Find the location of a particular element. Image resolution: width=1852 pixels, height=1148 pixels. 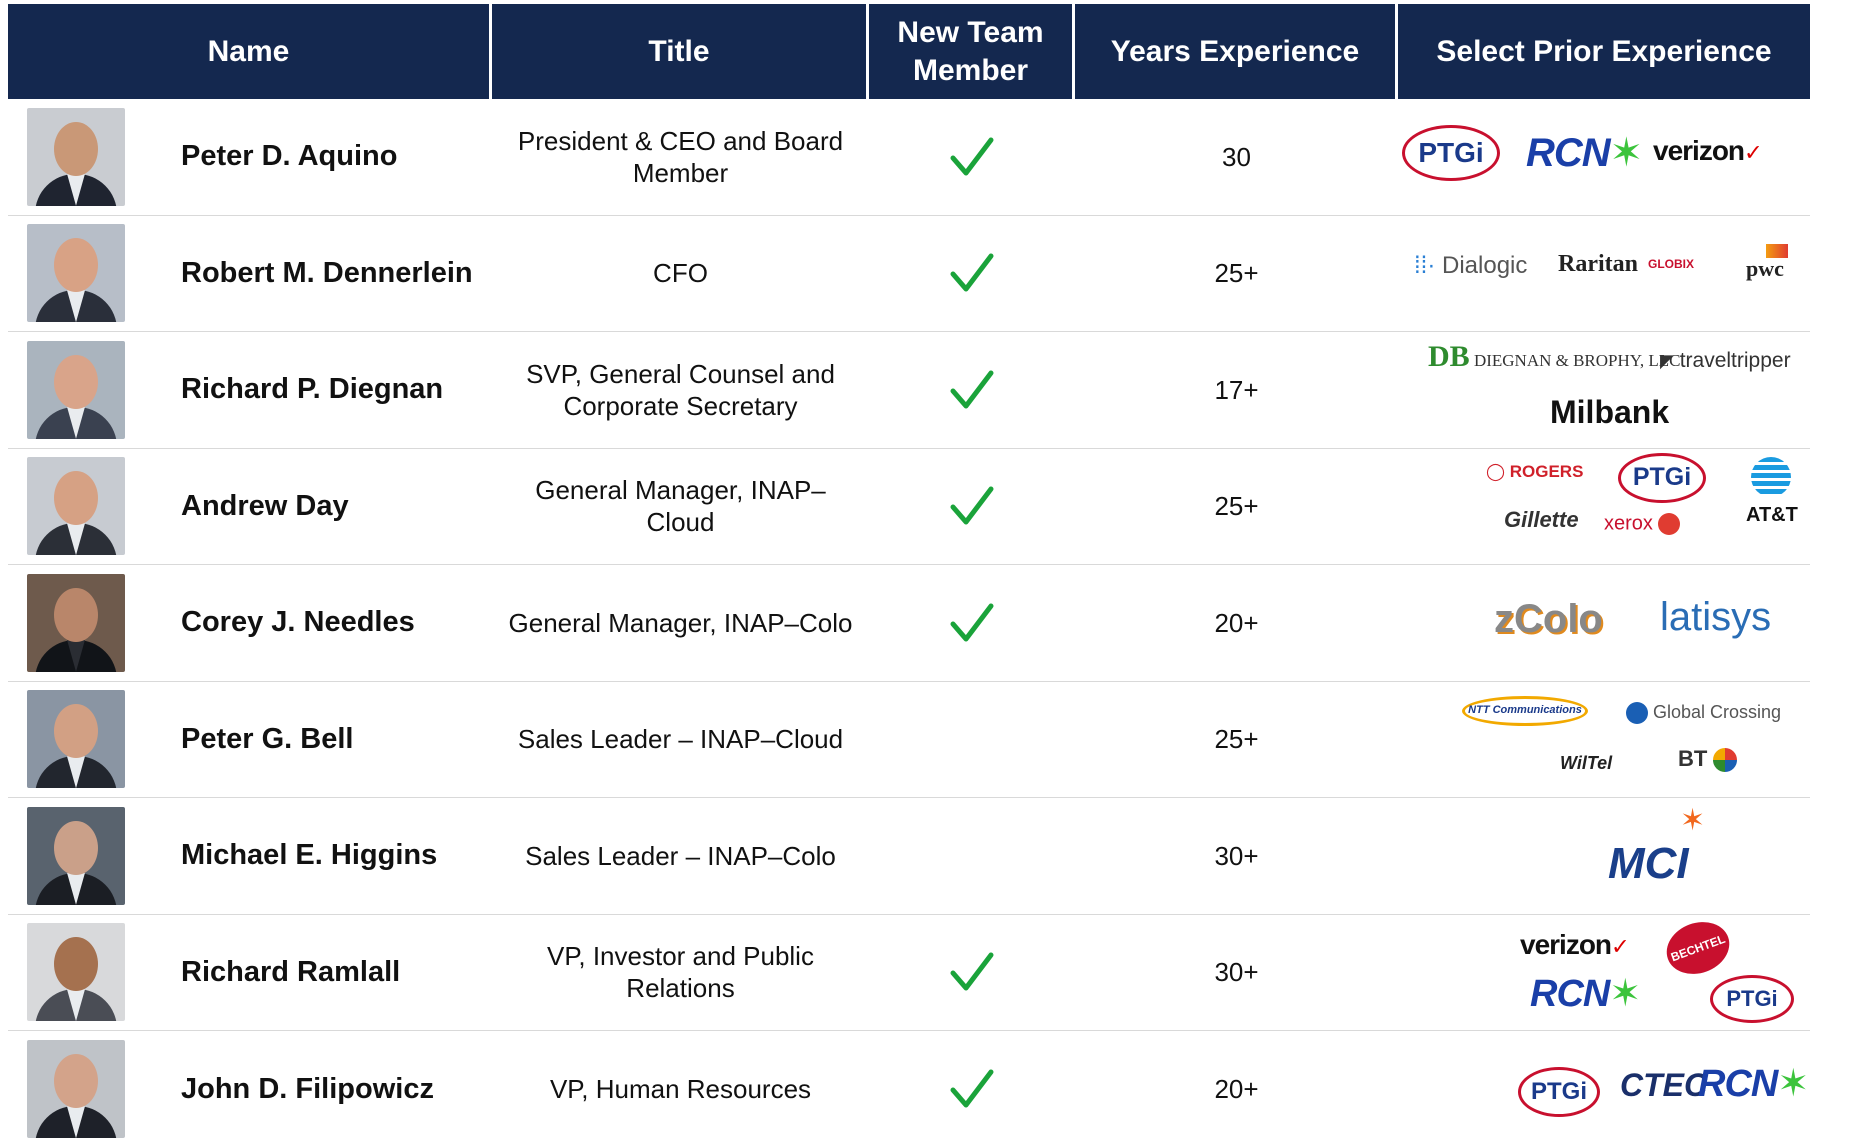

globix-logo: GLOBIX is located at coordinates (1671, 263).